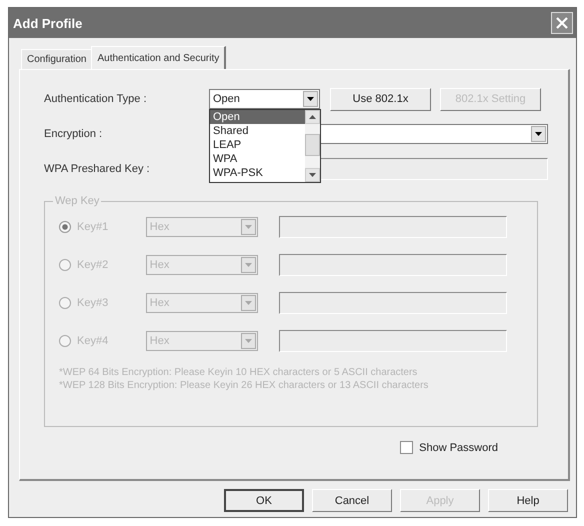 The image size is (584, 526). I want to click on note-text: *WEP 128 Bits Encryption: Please Keyin 26 HEX characters or 13 ASCII characters, so click(244, 385).